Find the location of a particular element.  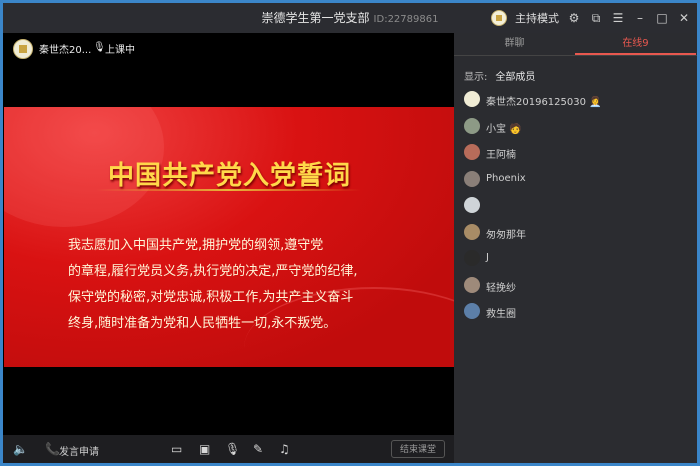

window-title-text: 崇德学生第一党支部 is located at coordinates (315, 18).